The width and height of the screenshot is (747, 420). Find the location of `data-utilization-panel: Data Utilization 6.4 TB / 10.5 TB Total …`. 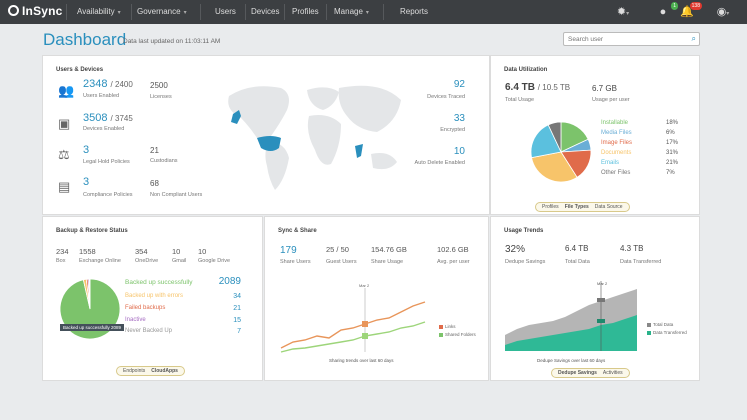

data-utilization-panel: Data Utilization 6.4 TB / 10.5 TB Total … is located at coordinates (595, 135).